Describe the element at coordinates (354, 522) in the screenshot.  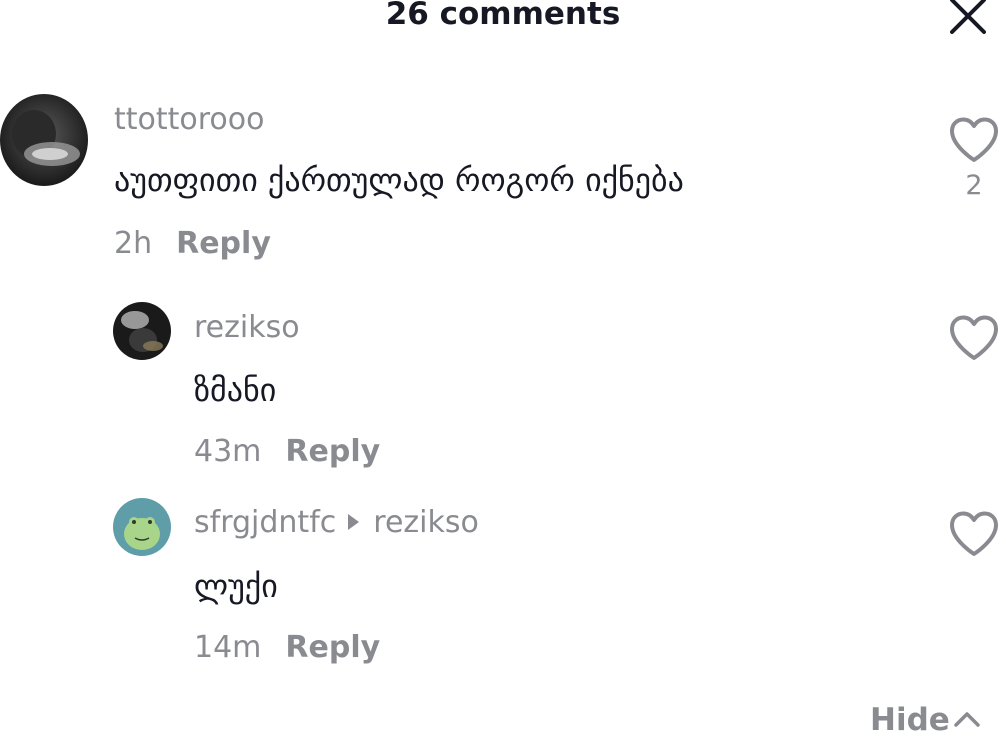
I see `reply-arrow-icon` at that location.